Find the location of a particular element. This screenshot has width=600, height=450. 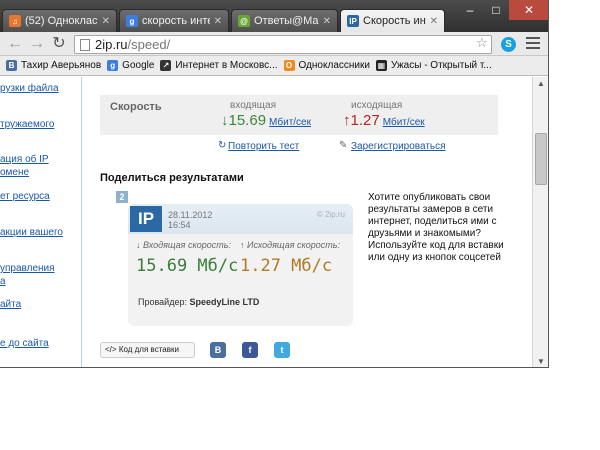

tab-title: скорость интерне is located at coordinates (176, 21).